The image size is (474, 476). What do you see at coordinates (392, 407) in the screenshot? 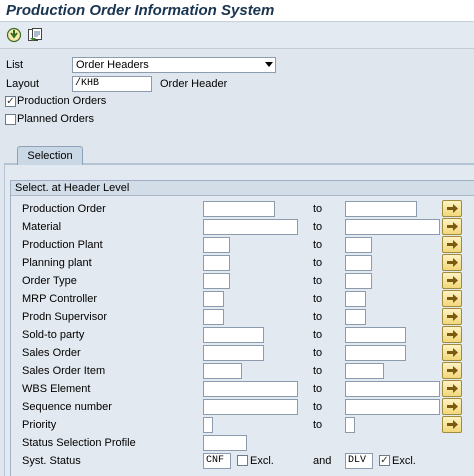
I see `sequence-number-to-input` at bounding box center [392, 407].